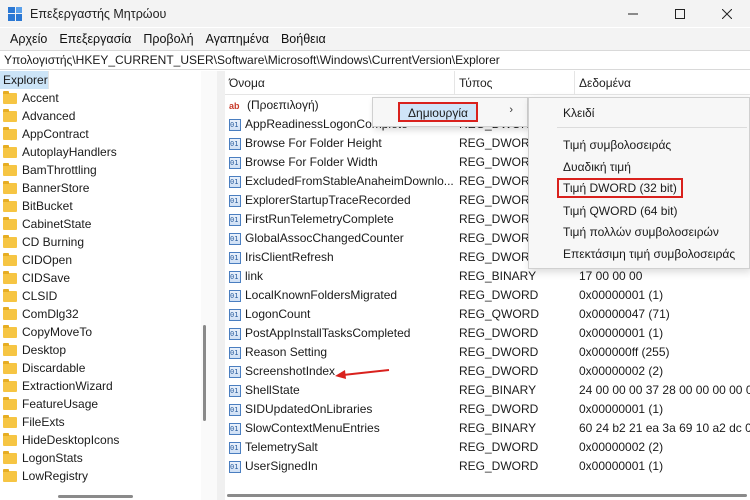  I want to click on value-row: TelemetrySalt REG_DWORD 0x00000002 (2), so click(487, 447).